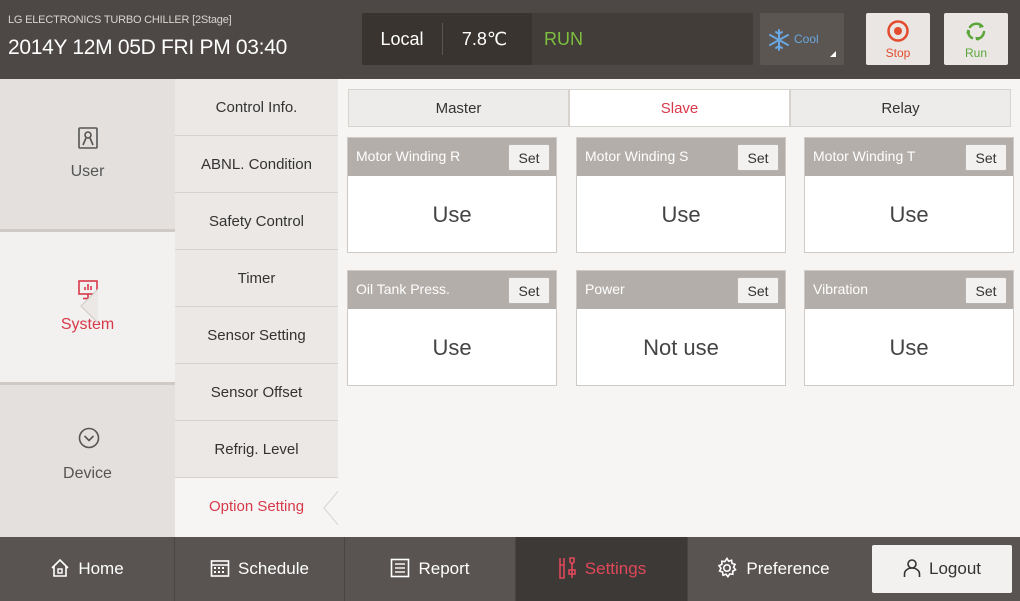 The height and width of the screenshot is (601, 1020). I want to click on submenu-option-setting: Option Setting, so click(256, 507).